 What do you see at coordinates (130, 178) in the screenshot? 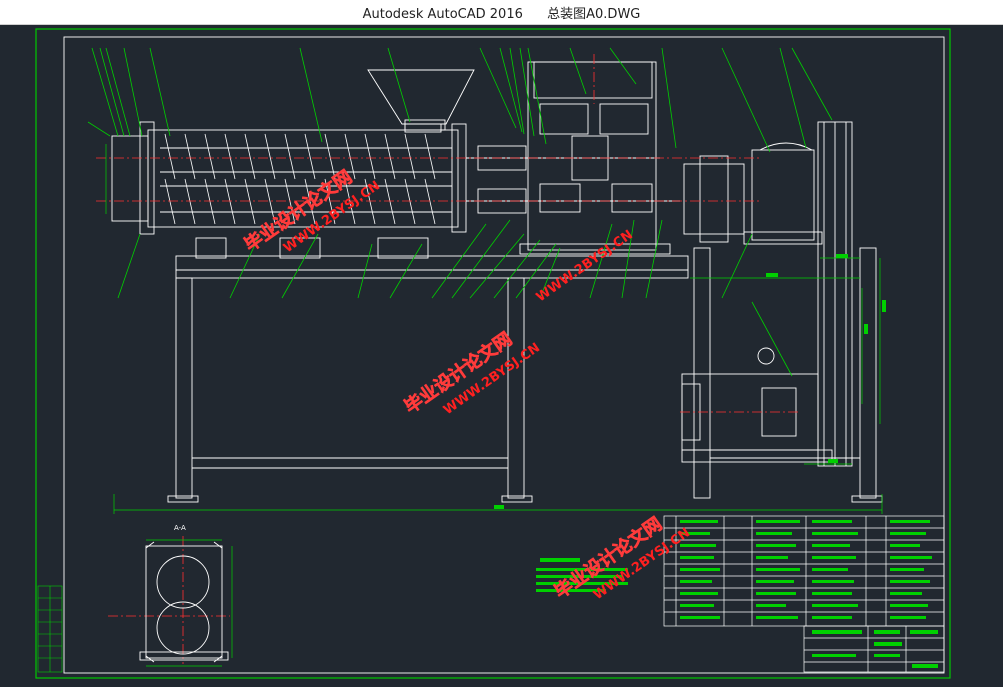
I see `barrel-end-plate` at bounding box center [130, 178].